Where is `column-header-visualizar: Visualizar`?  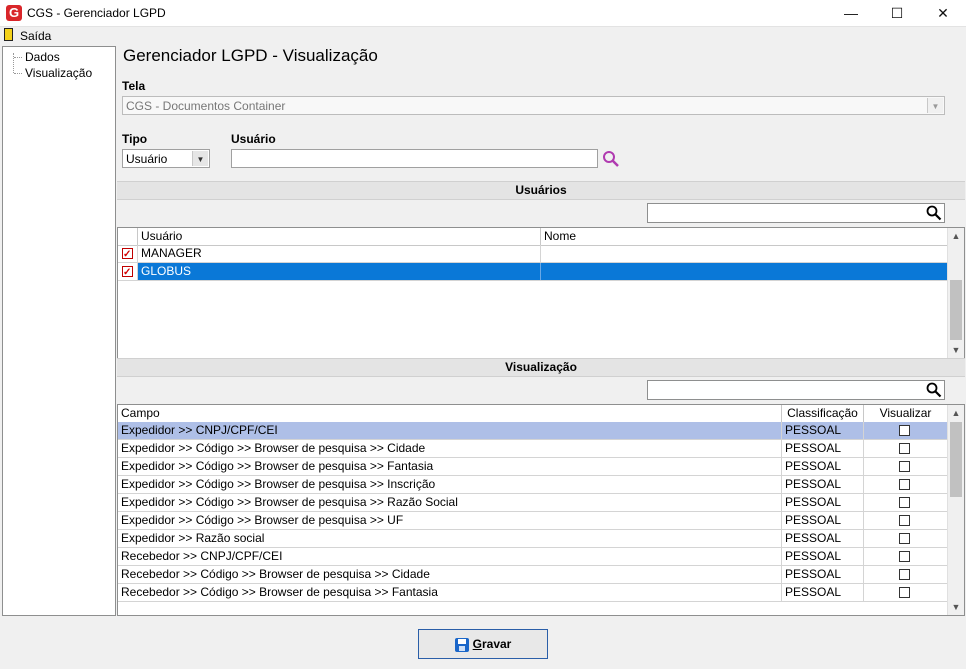 column-header-visualizar: Visualizar is located at coordinates (905, 413).